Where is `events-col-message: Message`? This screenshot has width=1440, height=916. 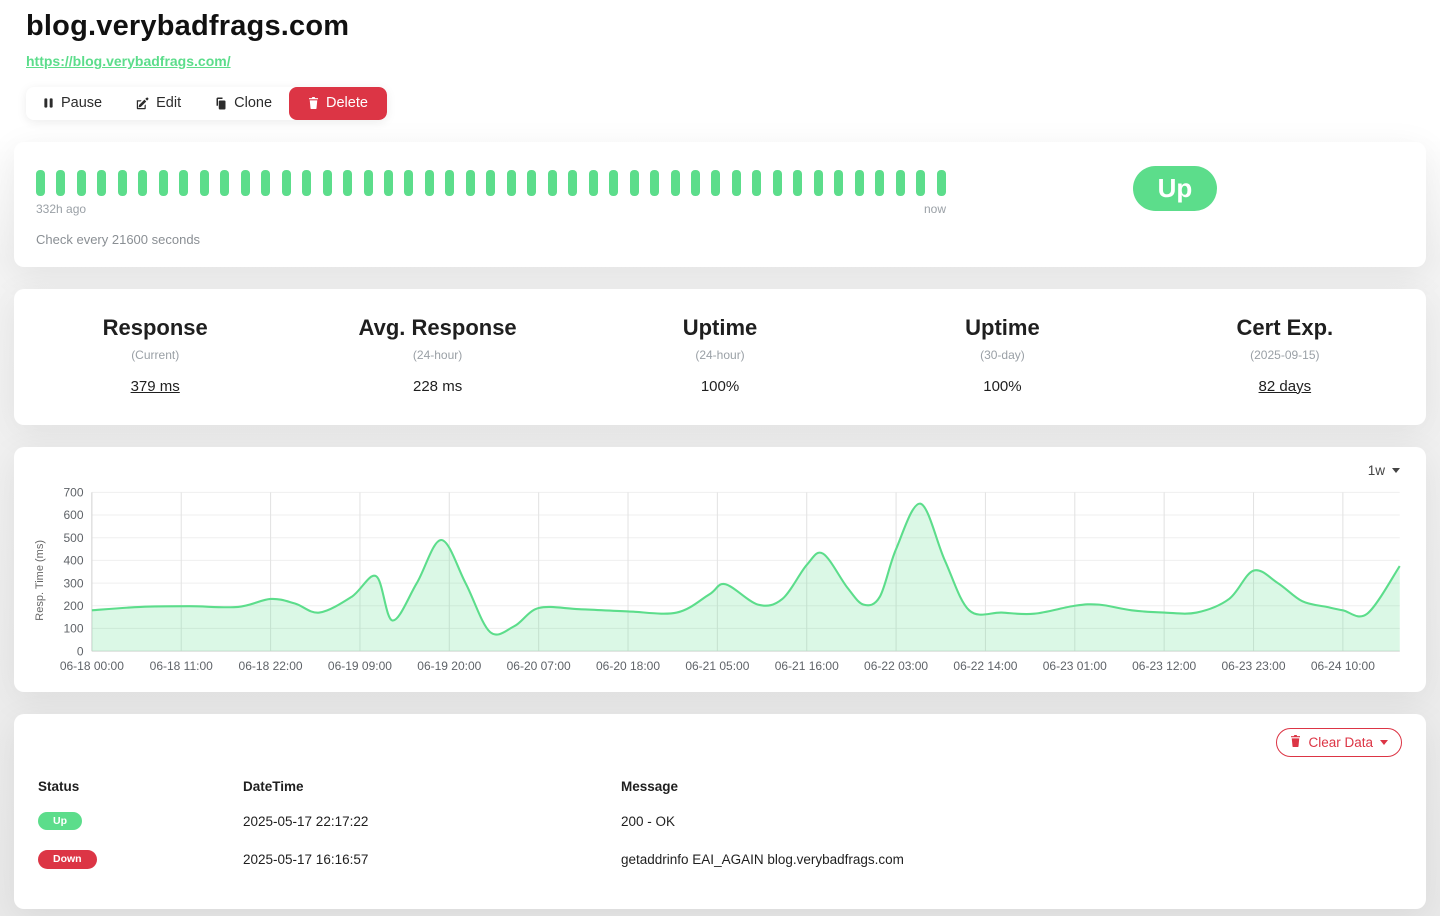
events-col-message: Message is located at coordinates (650, 786).